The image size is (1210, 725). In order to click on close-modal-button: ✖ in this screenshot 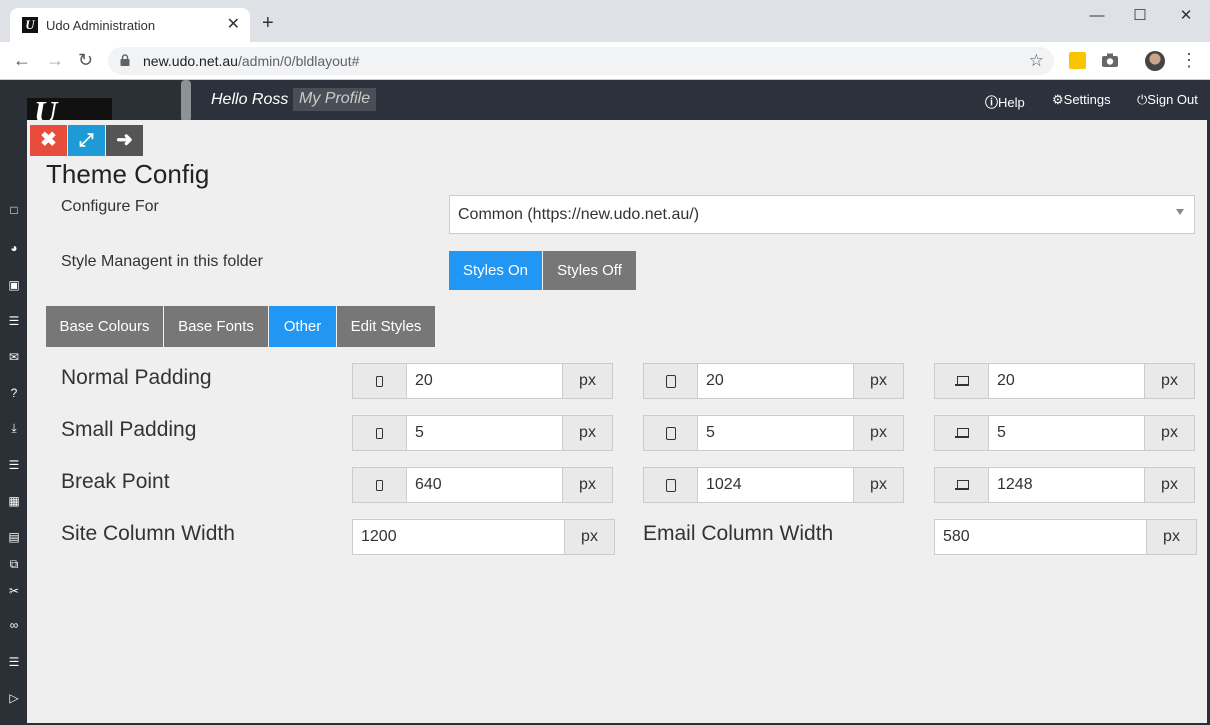, I will do `click(48, 140)`.